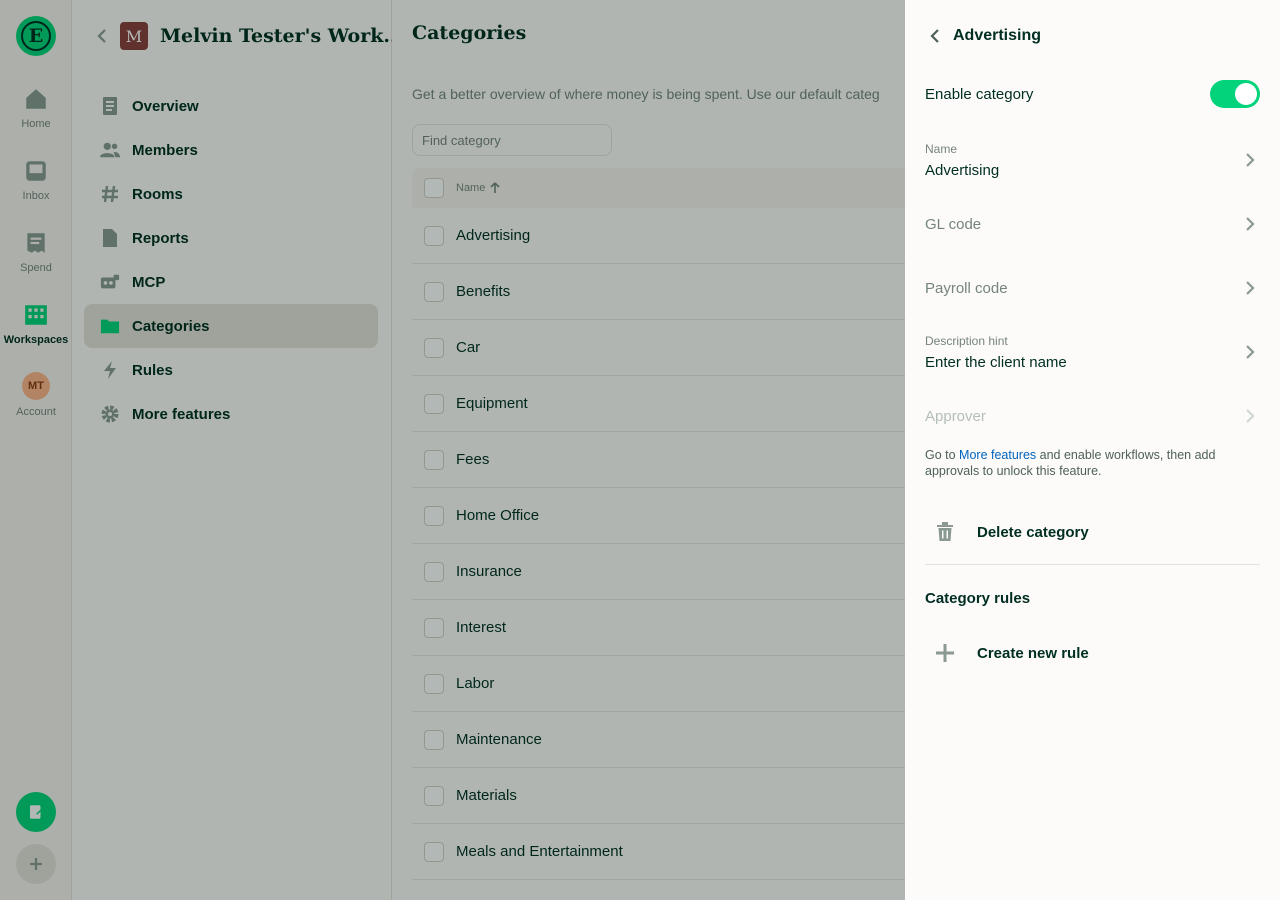  What do you see at coordinates (955, 416) in the screenshot?
I see `approver-label: Approver` at bounding box center [955, 416].